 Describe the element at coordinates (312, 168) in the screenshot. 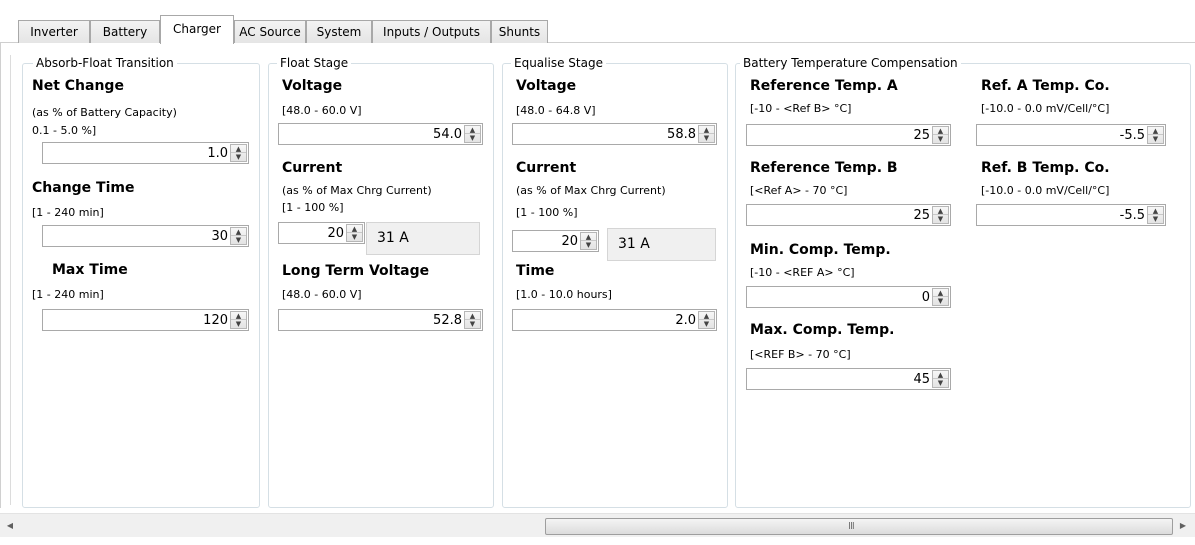

I see `float-current-label: Current` at that location.